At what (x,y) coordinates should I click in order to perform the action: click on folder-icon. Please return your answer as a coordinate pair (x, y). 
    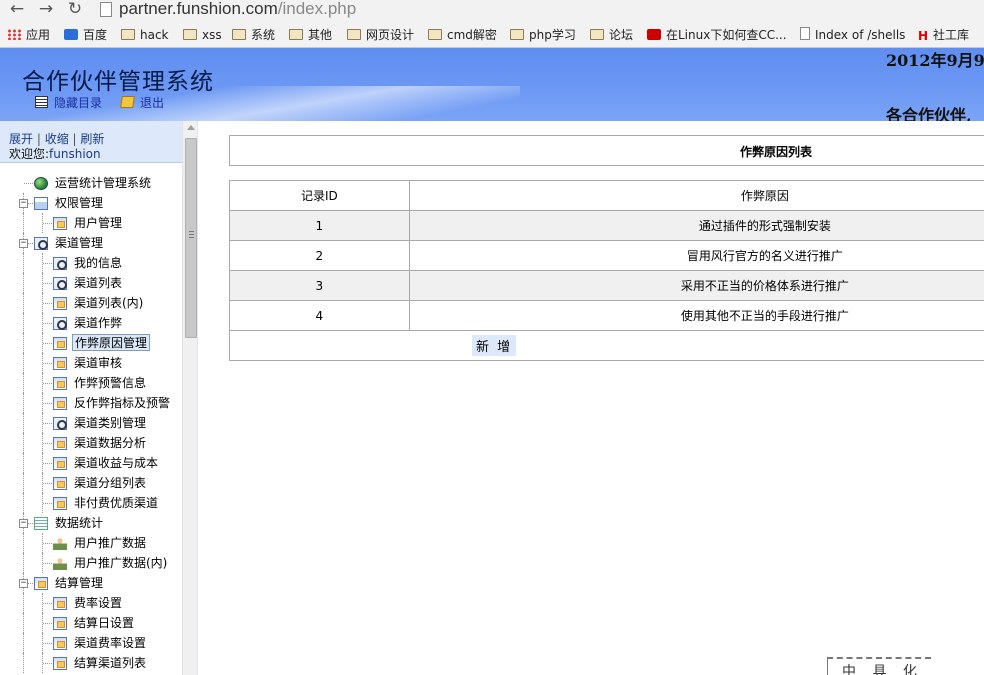
    Looking at the image, I should click on (239, 34).